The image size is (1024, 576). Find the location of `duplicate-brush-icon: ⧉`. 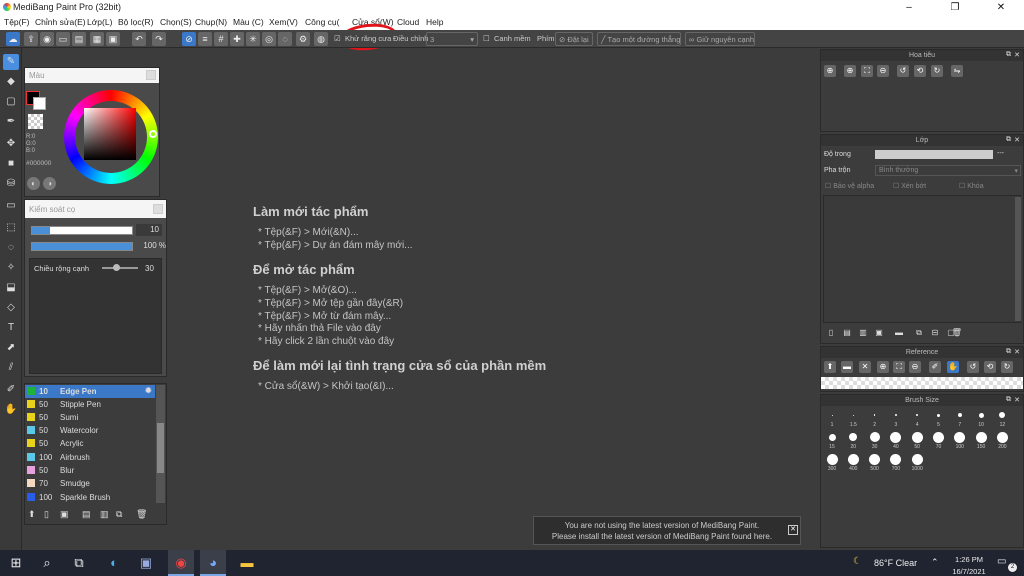

duplicate-brush-icon: ⧉ is located at coordinates (119, 514).